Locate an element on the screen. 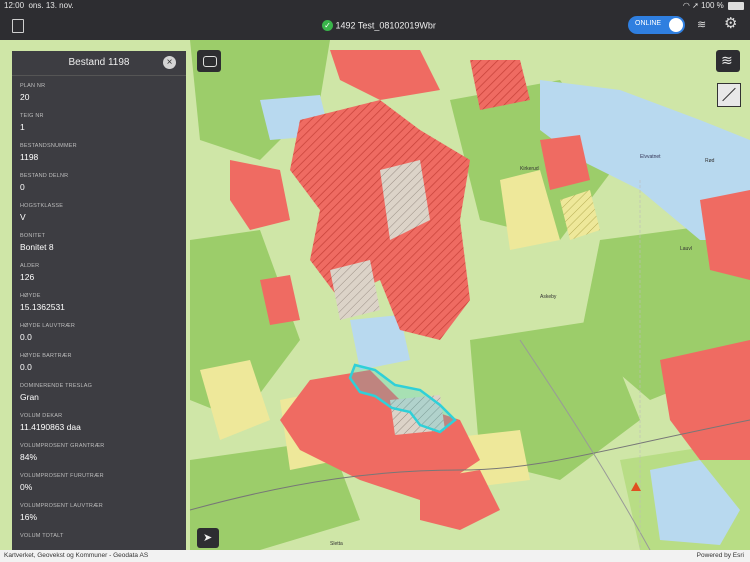 The image size is (750, 562). layers-button: ≋ is located at coordinates (728, 61).